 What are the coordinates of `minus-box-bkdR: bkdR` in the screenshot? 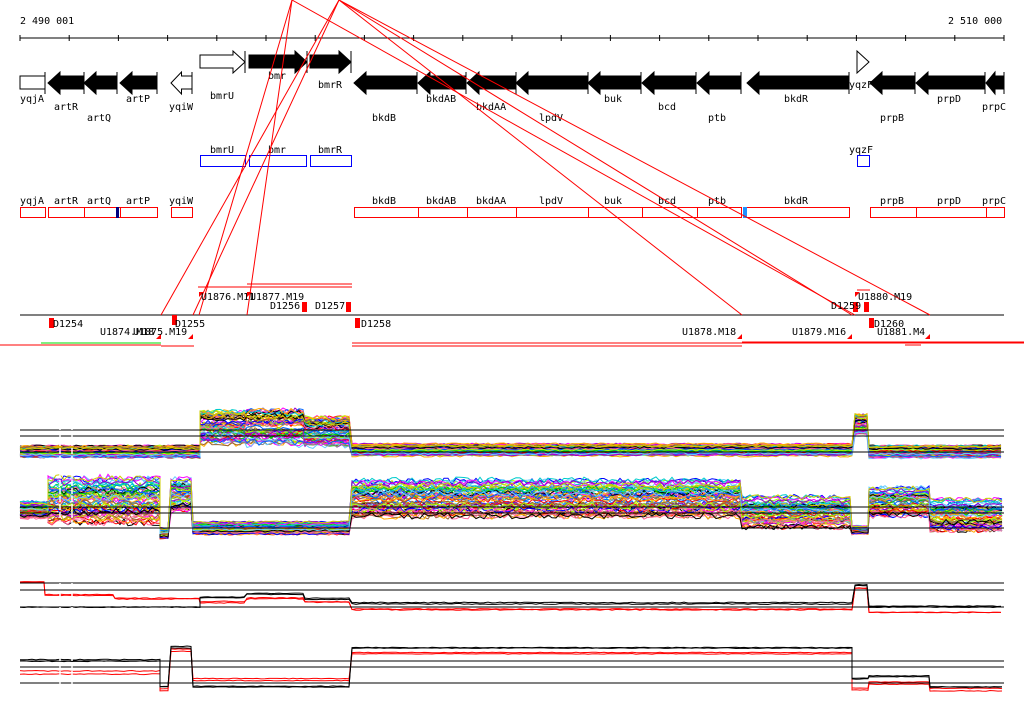 It's located at (796, 207).